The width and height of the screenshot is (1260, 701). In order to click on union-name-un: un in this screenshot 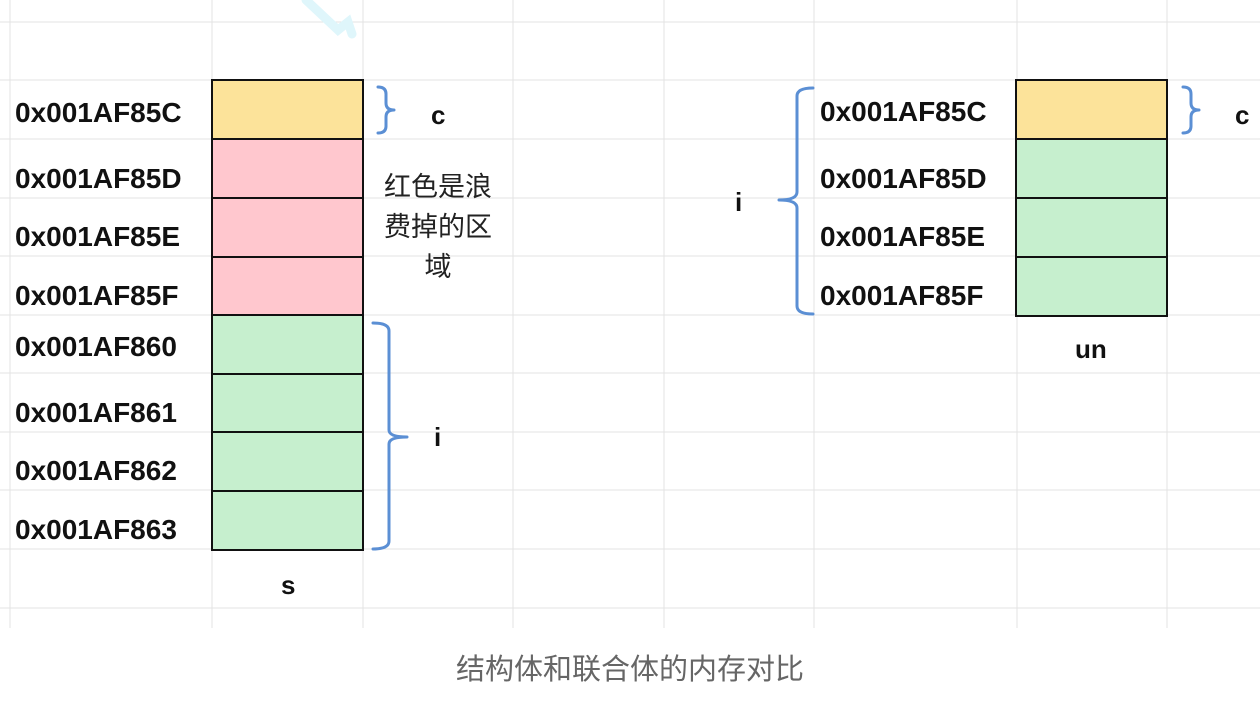, I will do `click(1091, 349)`.